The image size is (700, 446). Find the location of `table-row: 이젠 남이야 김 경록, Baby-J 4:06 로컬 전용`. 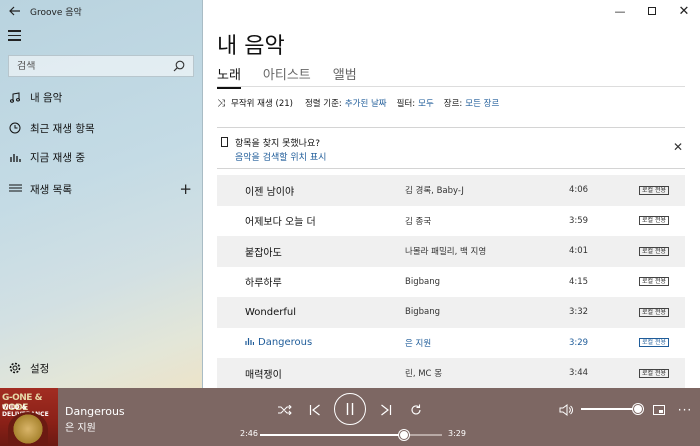

table-row: 이젠 남이야 김 경록, Baby-J 4:06 로컬 전용 is located at coordinates (451, 190).